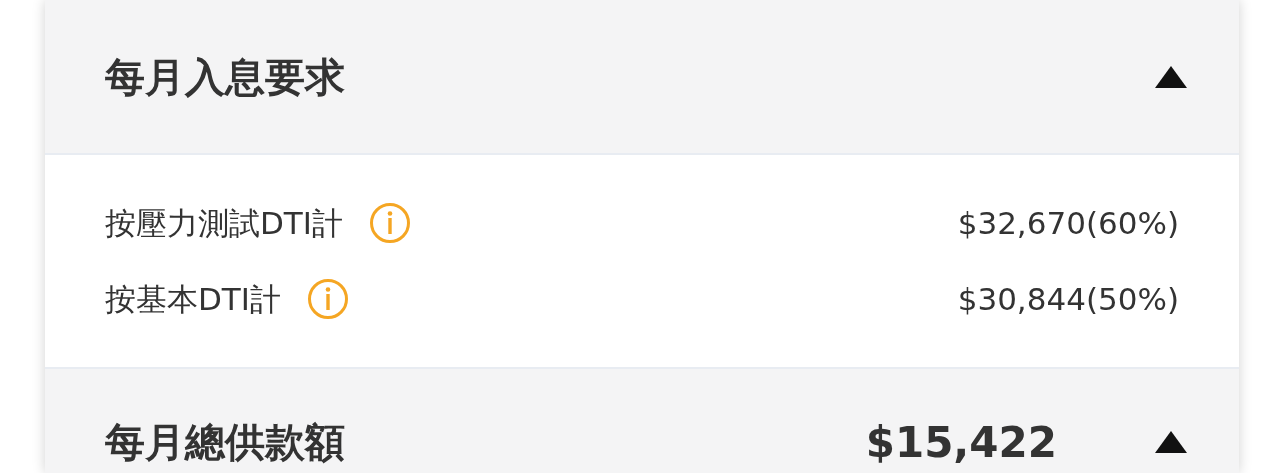 This screenshot has height=473, width=1284. What do you see at coordinates (961, 442) in the screenshot?
I see `total-amount: $15,422` at bounding box center [961, 442].